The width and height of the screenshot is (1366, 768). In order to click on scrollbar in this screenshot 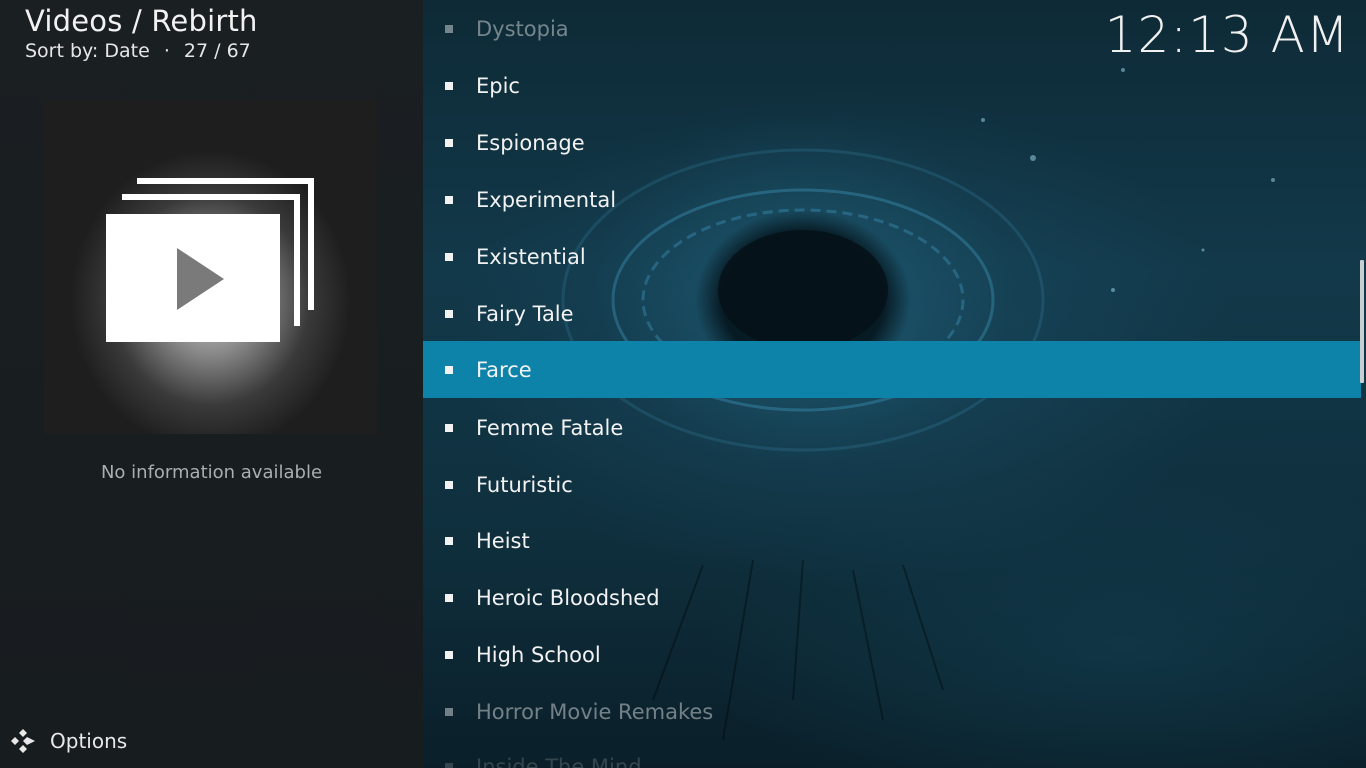, I will do `click(1362, 321)`.